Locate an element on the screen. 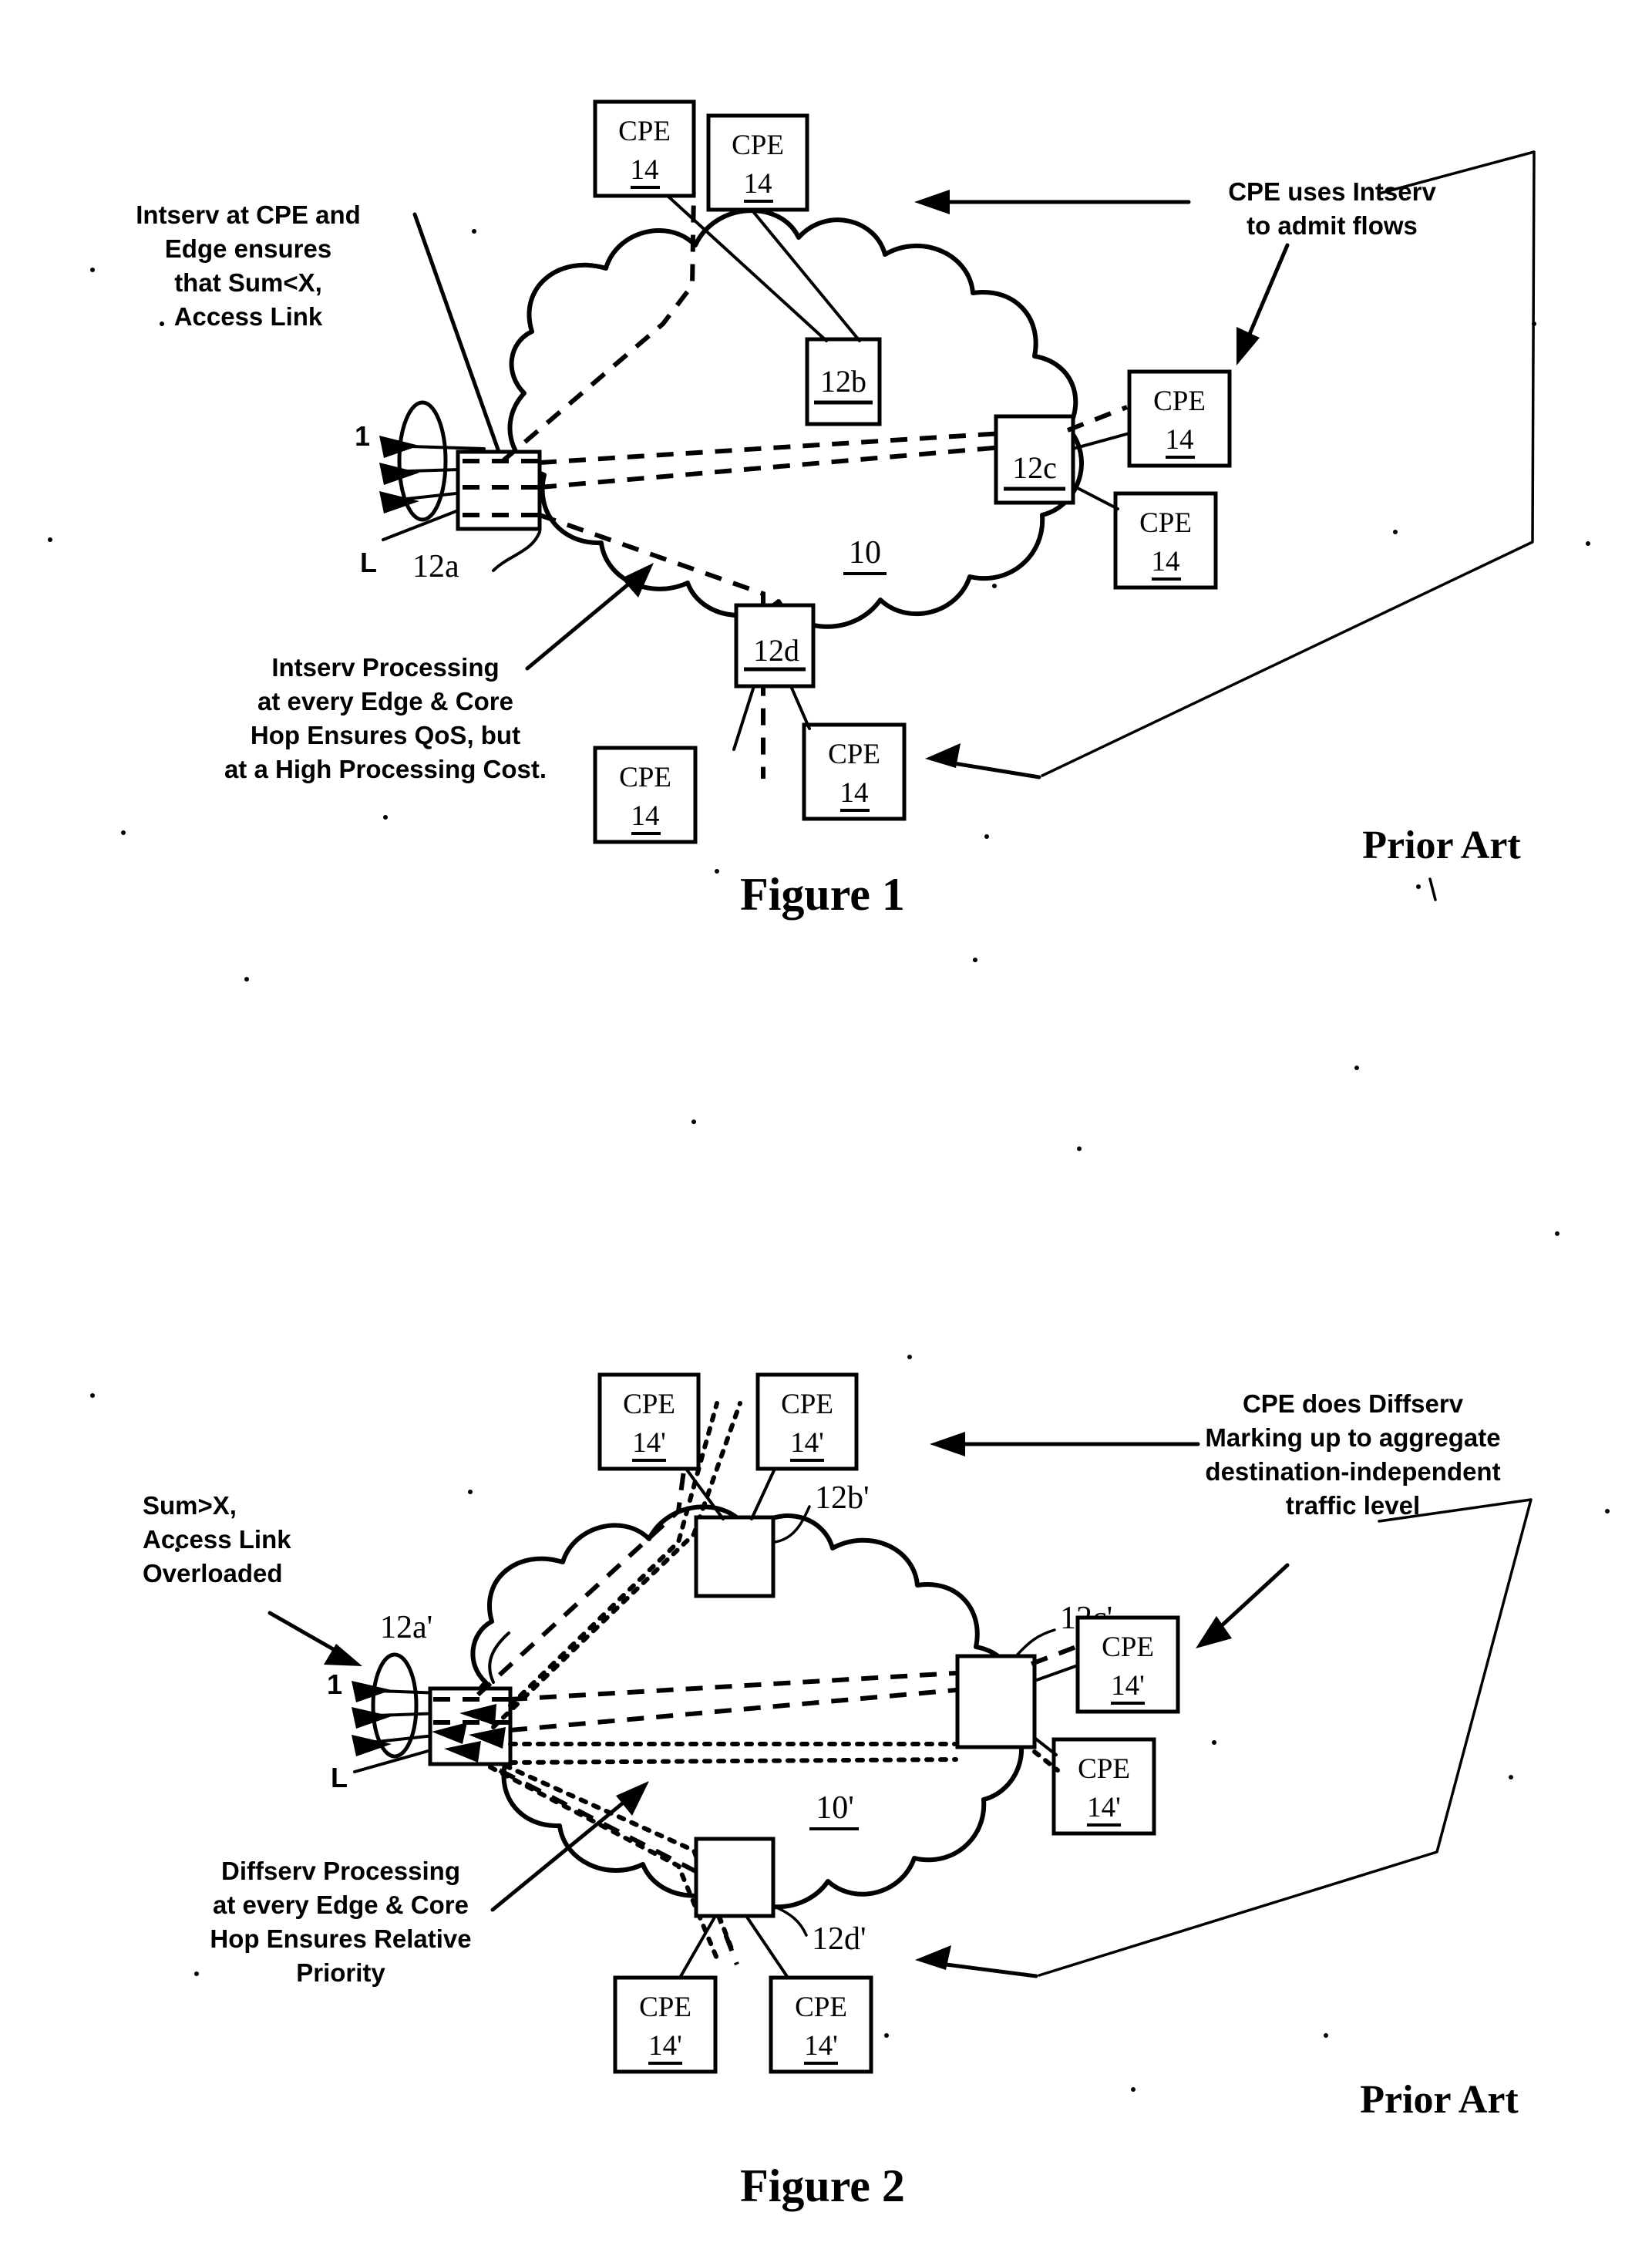 This screenshot has height=2266, width=1652. cpe-box-p5-ref: 14' is located at coordinates (665, 2046).